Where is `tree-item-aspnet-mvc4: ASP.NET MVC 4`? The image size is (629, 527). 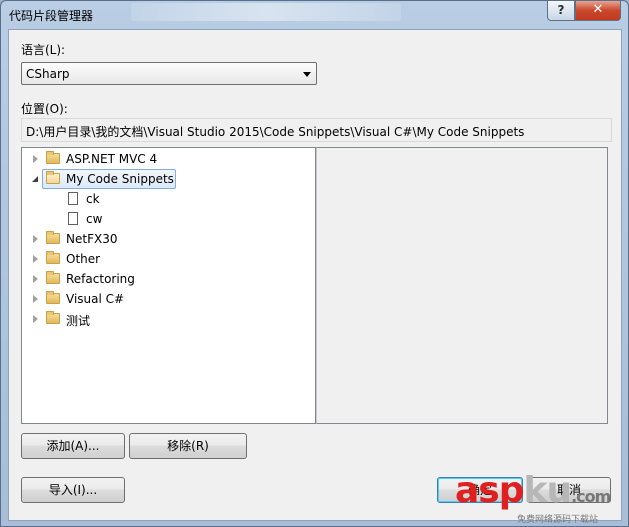 tree-item-aspnet-mvc4: ASP.NET MVC 4 is located at coordinates (167, 159).